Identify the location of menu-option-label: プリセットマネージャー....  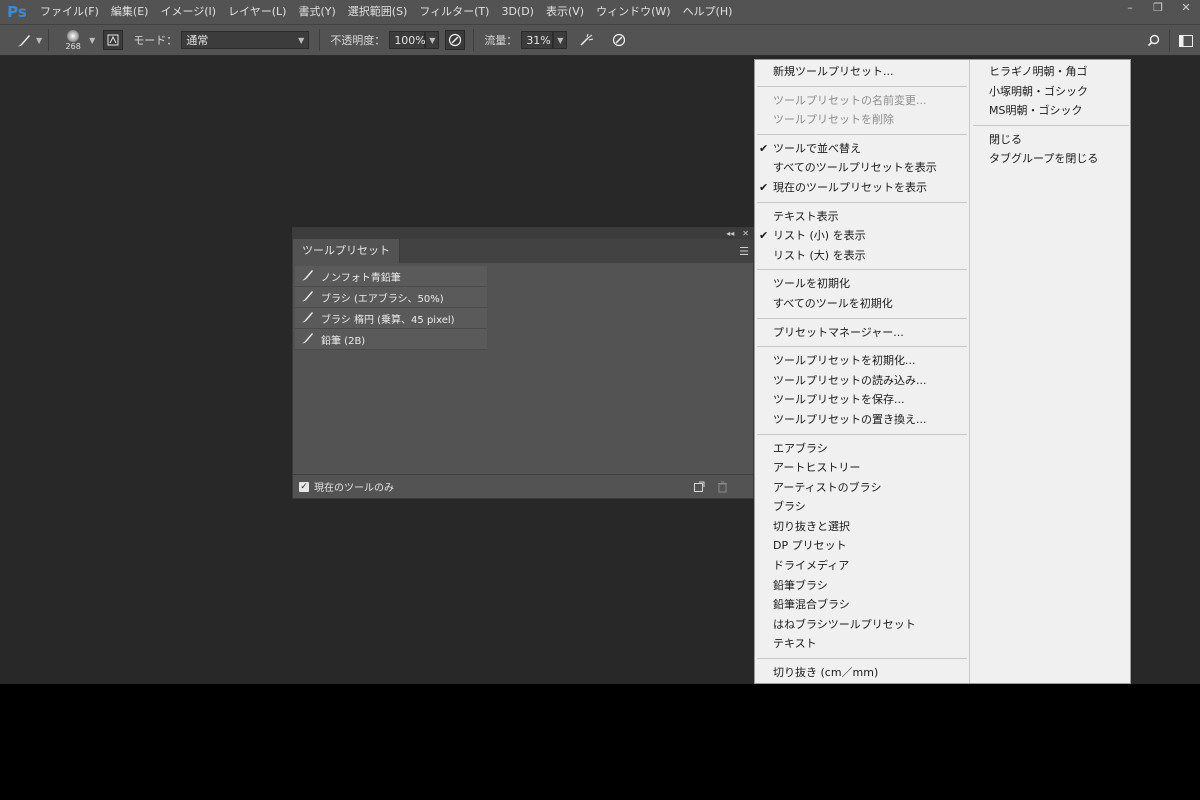
(838, 332).